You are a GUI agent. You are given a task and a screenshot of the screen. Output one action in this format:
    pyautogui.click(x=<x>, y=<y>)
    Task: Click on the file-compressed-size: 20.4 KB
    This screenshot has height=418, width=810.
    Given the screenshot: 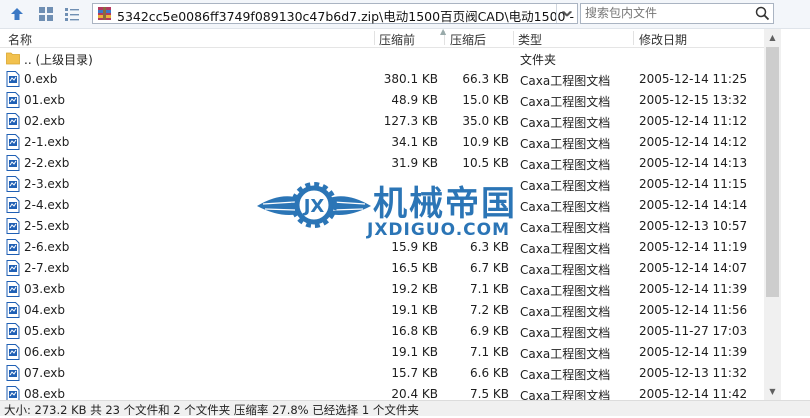 What is the action you would take?
    pyautogui.click(x=414, y=393)
    